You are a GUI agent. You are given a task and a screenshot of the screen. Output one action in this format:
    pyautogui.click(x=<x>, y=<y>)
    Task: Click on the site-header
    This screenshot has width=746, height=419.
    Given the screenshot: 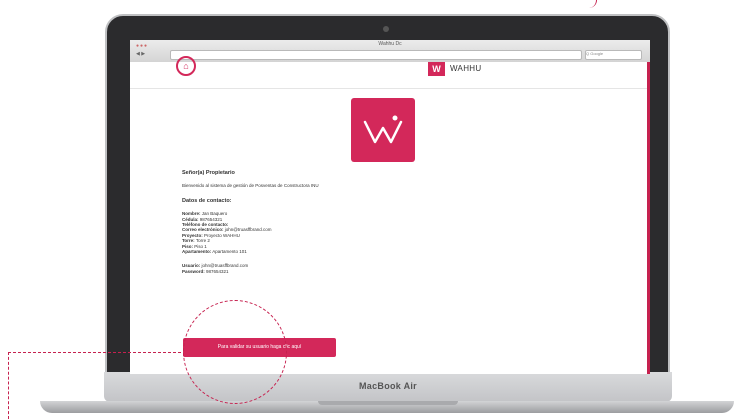 What is the action you would take?
    pyautogui.click(x=390, y=75)
    